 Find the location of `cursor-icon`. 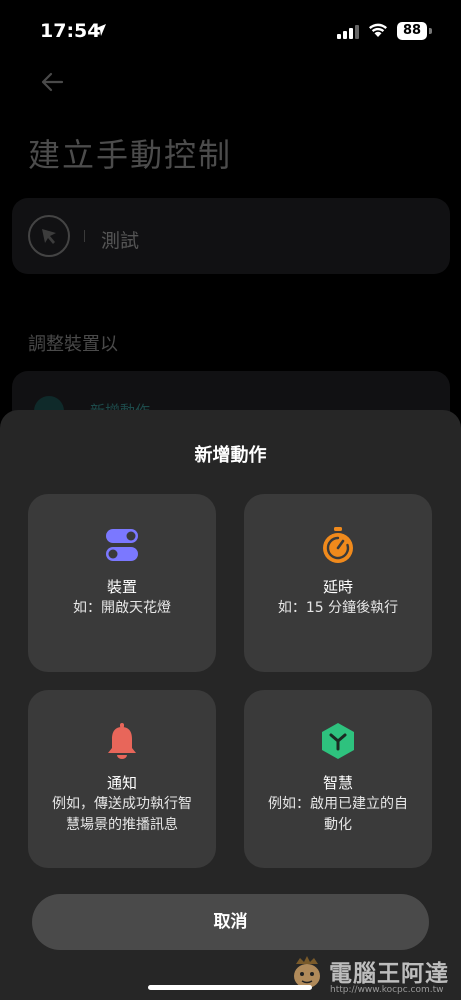

cursor-icon is located at coordinates (49, 236).